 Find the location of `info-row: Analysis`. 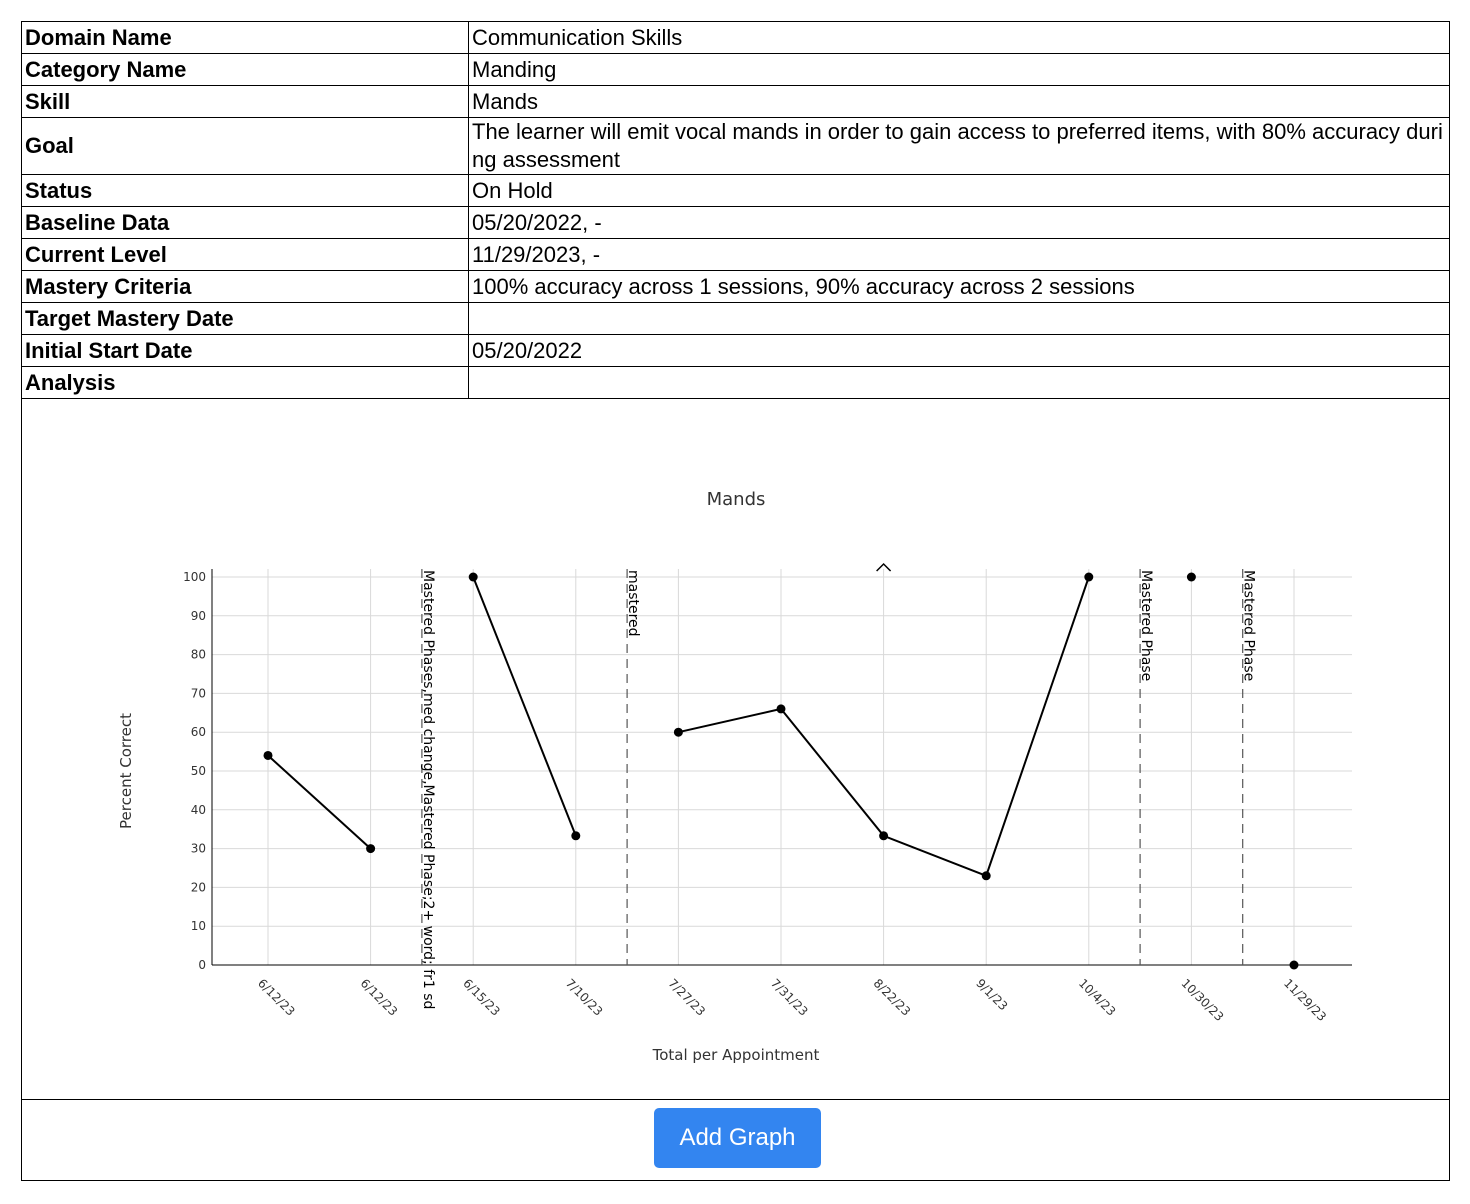

info-row: Analysis is located at coordinates (735, 382).